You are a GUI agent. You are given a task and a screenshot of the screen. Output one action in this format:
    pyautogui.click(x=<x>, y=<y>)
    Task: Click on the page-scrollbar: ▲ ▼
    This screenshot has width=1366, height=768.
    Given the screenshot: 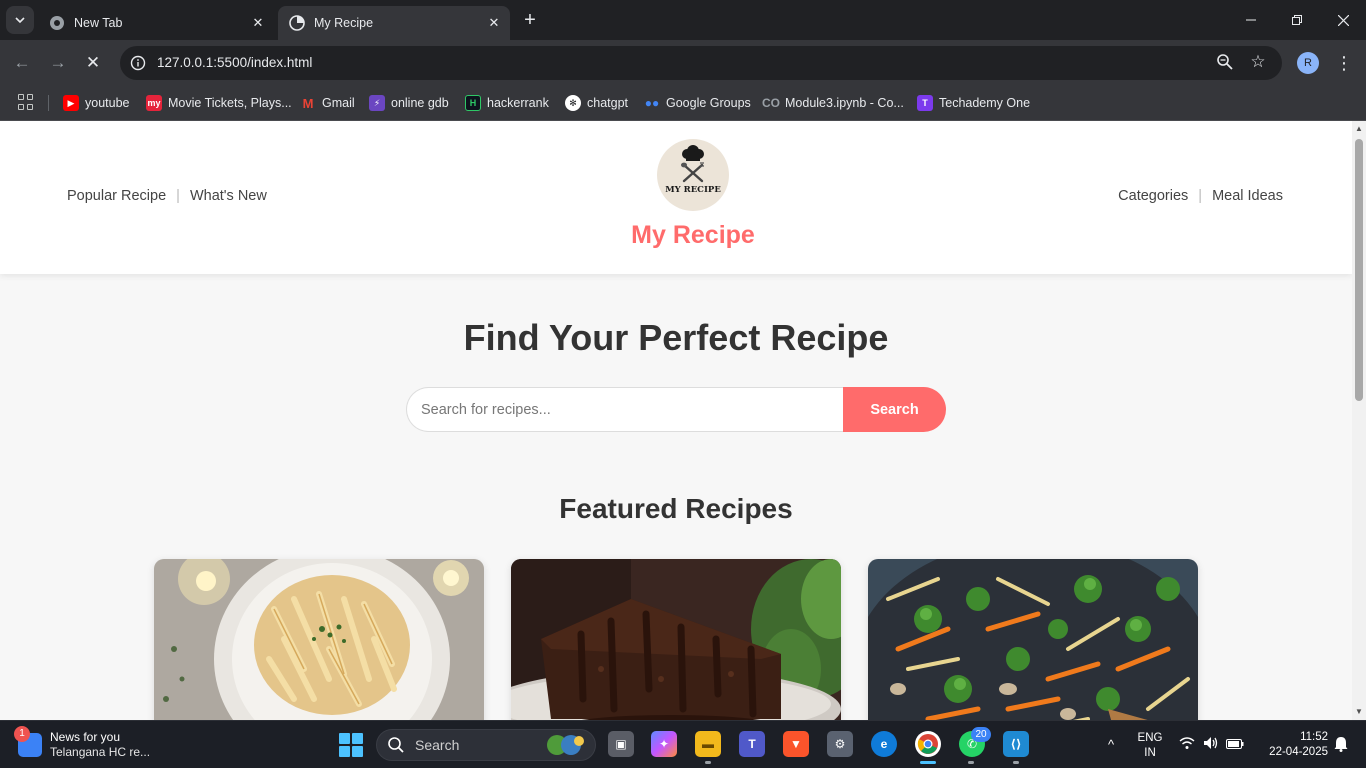 What is the action you would take?
    pyautogui.click(x=1359, y=420)
    